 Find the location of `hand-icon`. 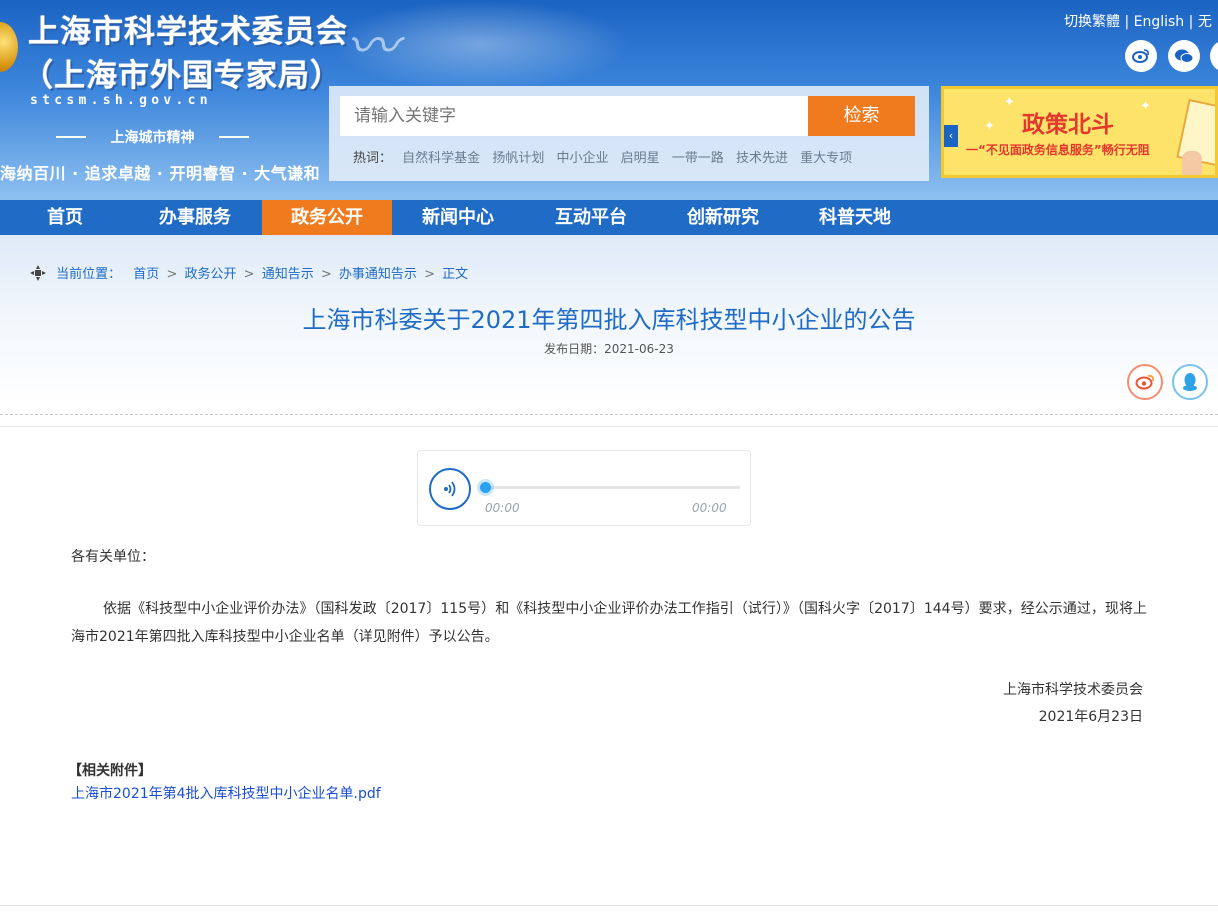

hand-icon is located at coordinates (1192, 163).